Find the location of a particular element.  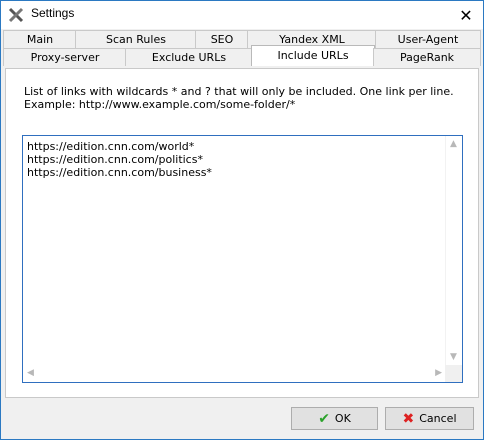

vertical-scrollbar: ▲ ▼ is located at coordinates (453, 251).